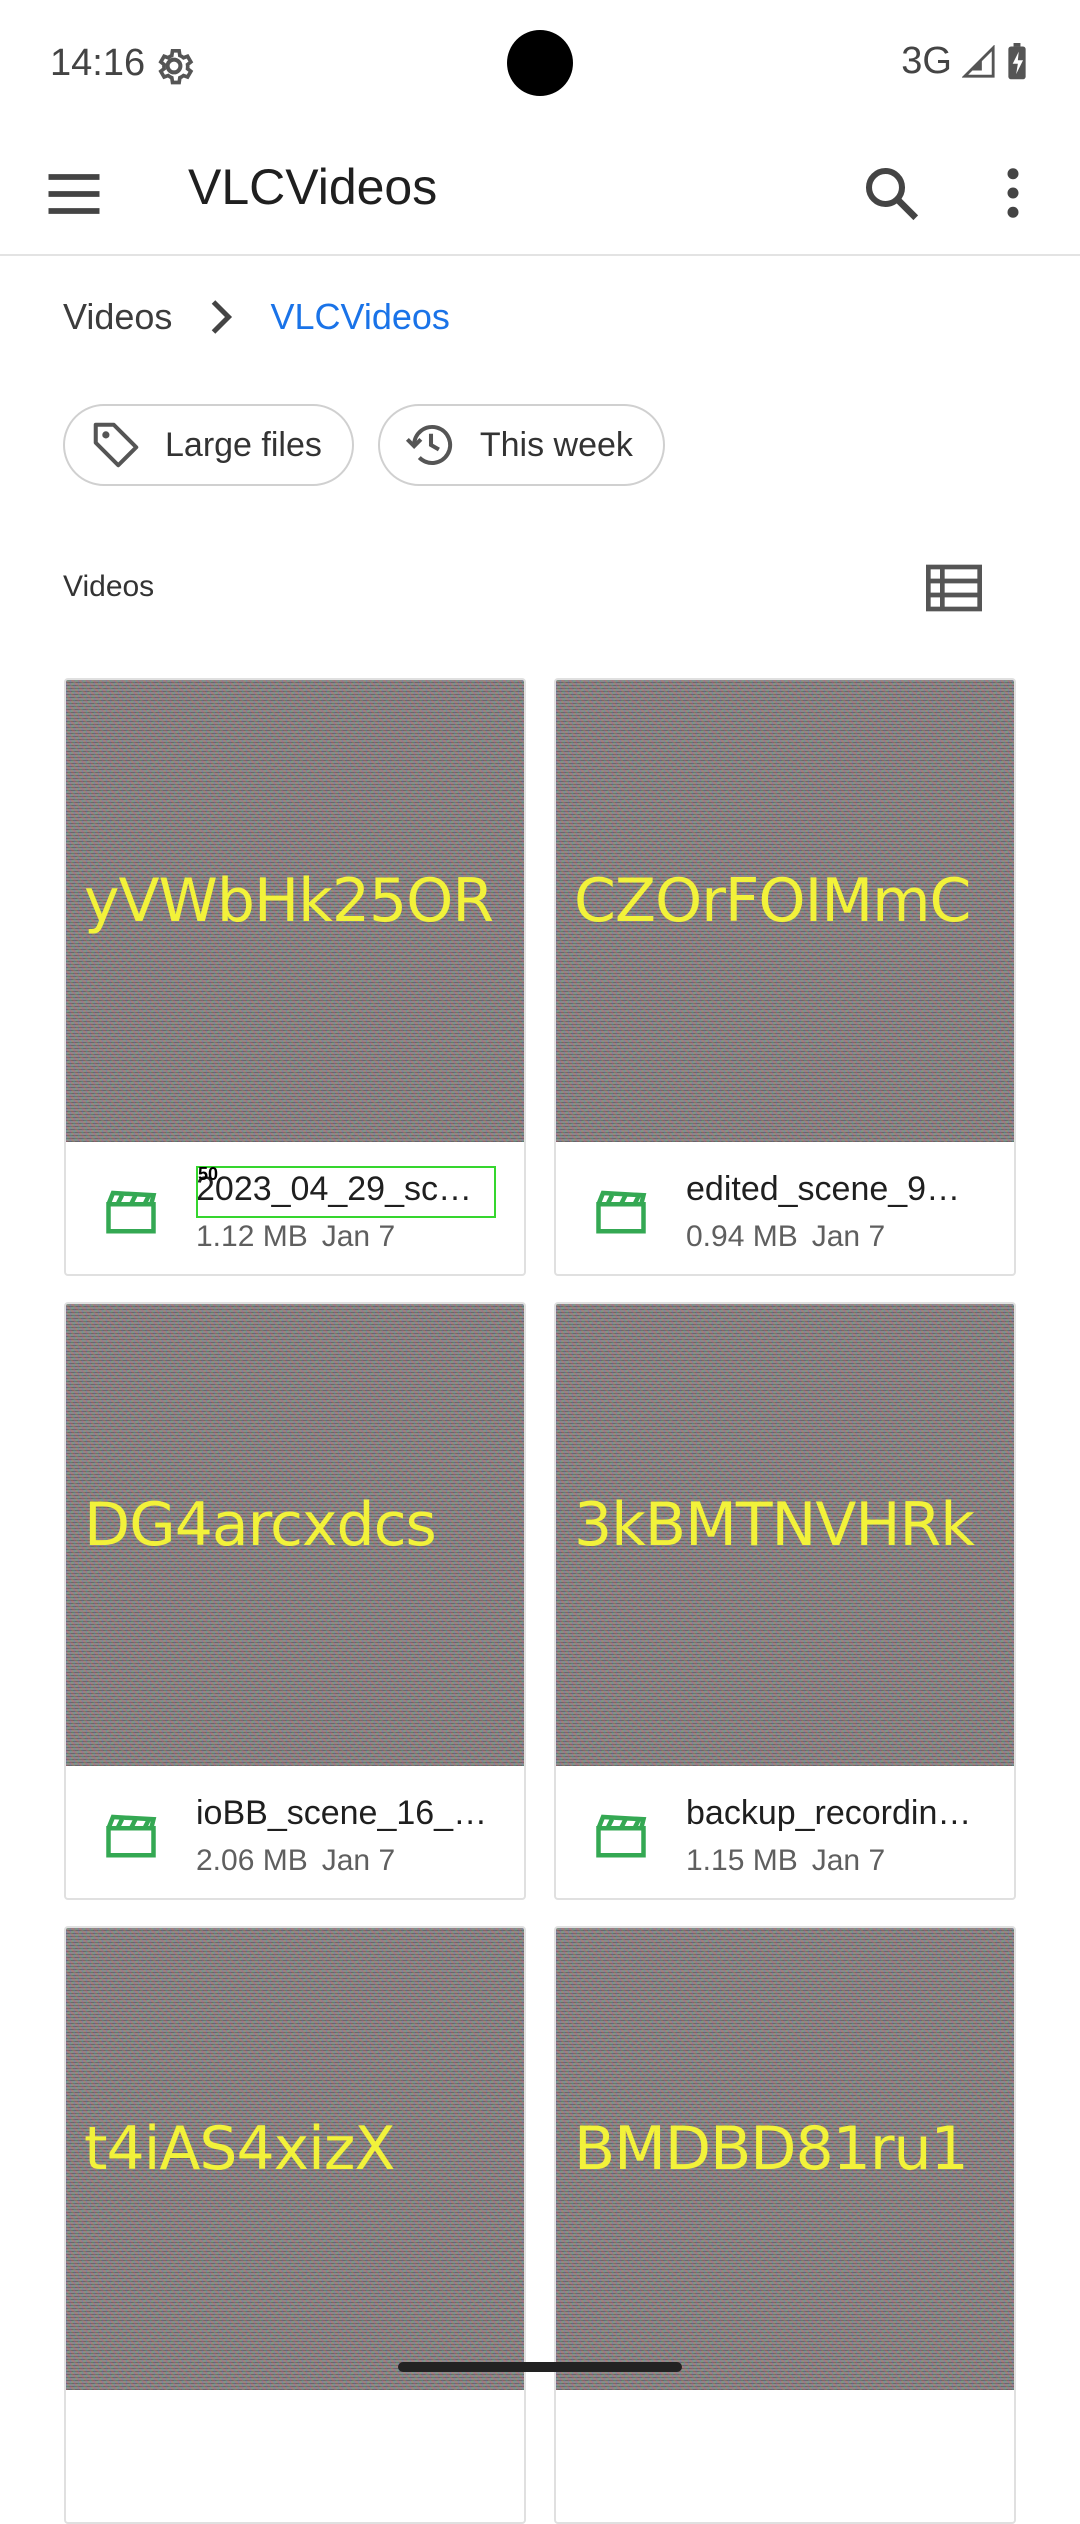  What do you see at coordinates (978, 61) in the screenshot?
I see `signal-icon` at bounding box center [978, 61].